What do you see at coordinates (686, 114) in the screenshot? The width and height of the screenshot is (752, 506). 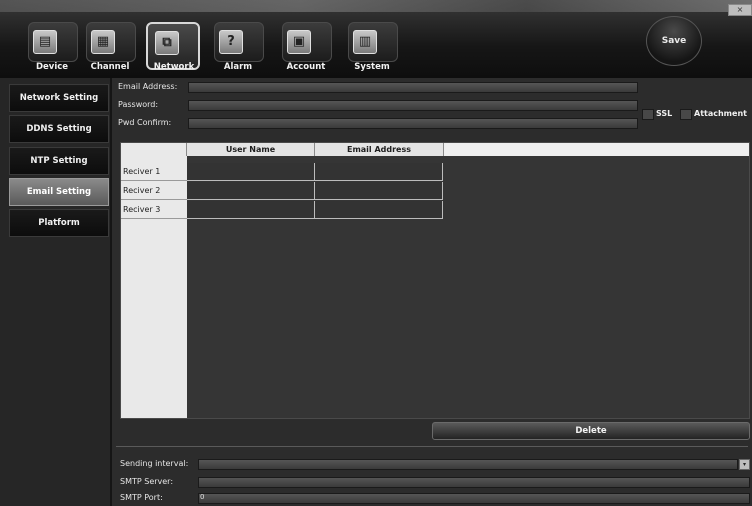 I see `attachment-checkbox` at bounding box center [686, 114].